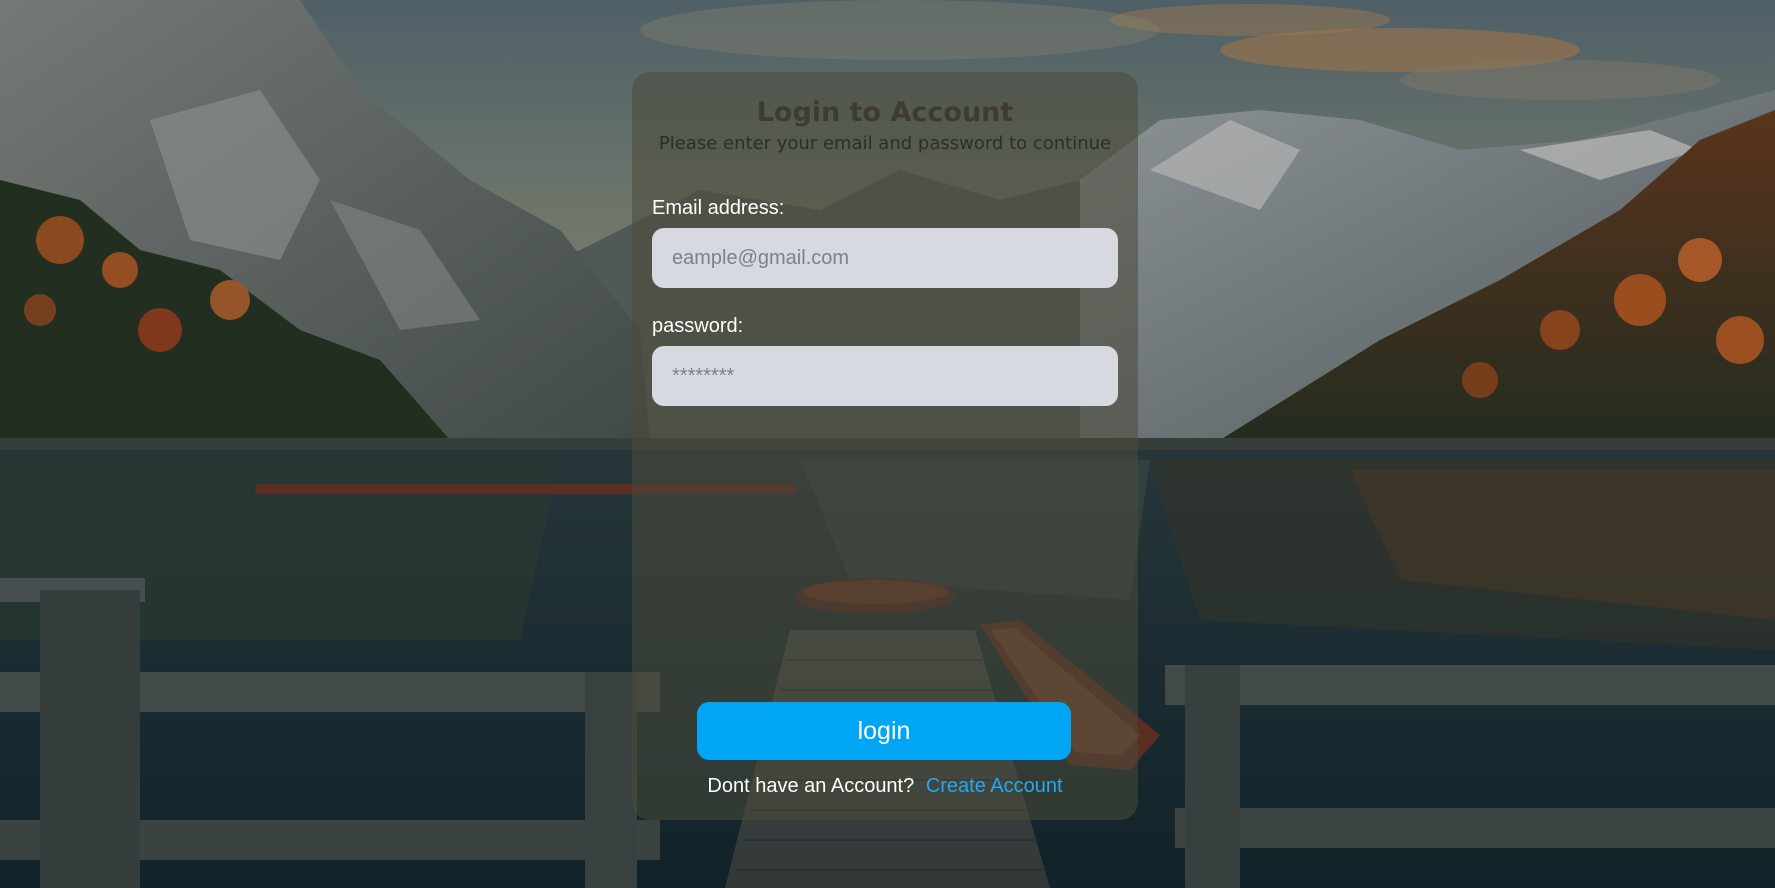 The image size is (1775, 888). I want to click on signup-prompt: Dont have an Account?, so click(811, 786).